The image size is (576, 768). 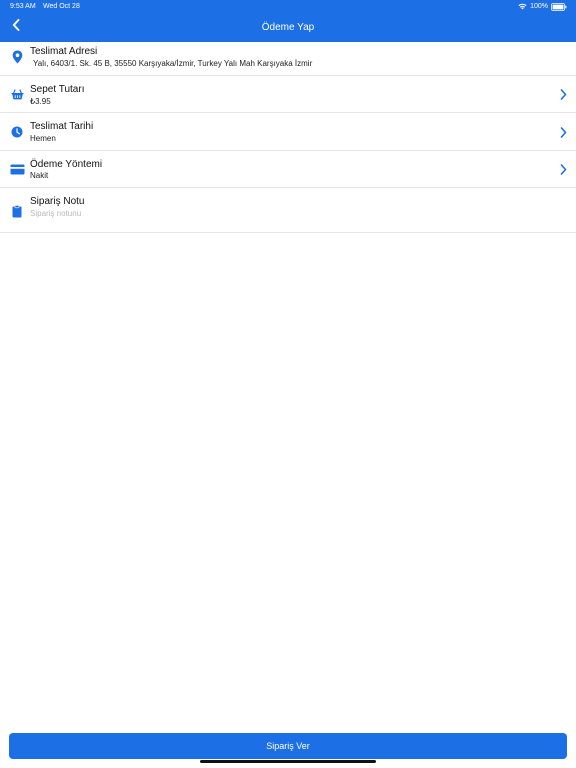 What do you see at coordinates (288, 132) in the screenshot?
I see `delivery-date-row: Teslimat Tarihi Hemen` at bounding box center [288, 132].